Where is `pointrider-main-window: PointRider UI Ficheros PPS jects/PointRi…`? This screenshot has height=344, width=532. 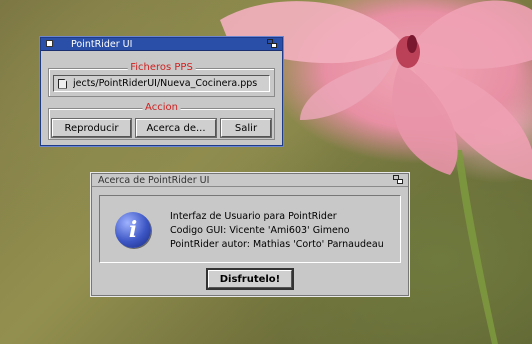
pointrider-main-window: PointRider UI Ficheros PPS jects/PointRi… is located at coordinates (161, 91).